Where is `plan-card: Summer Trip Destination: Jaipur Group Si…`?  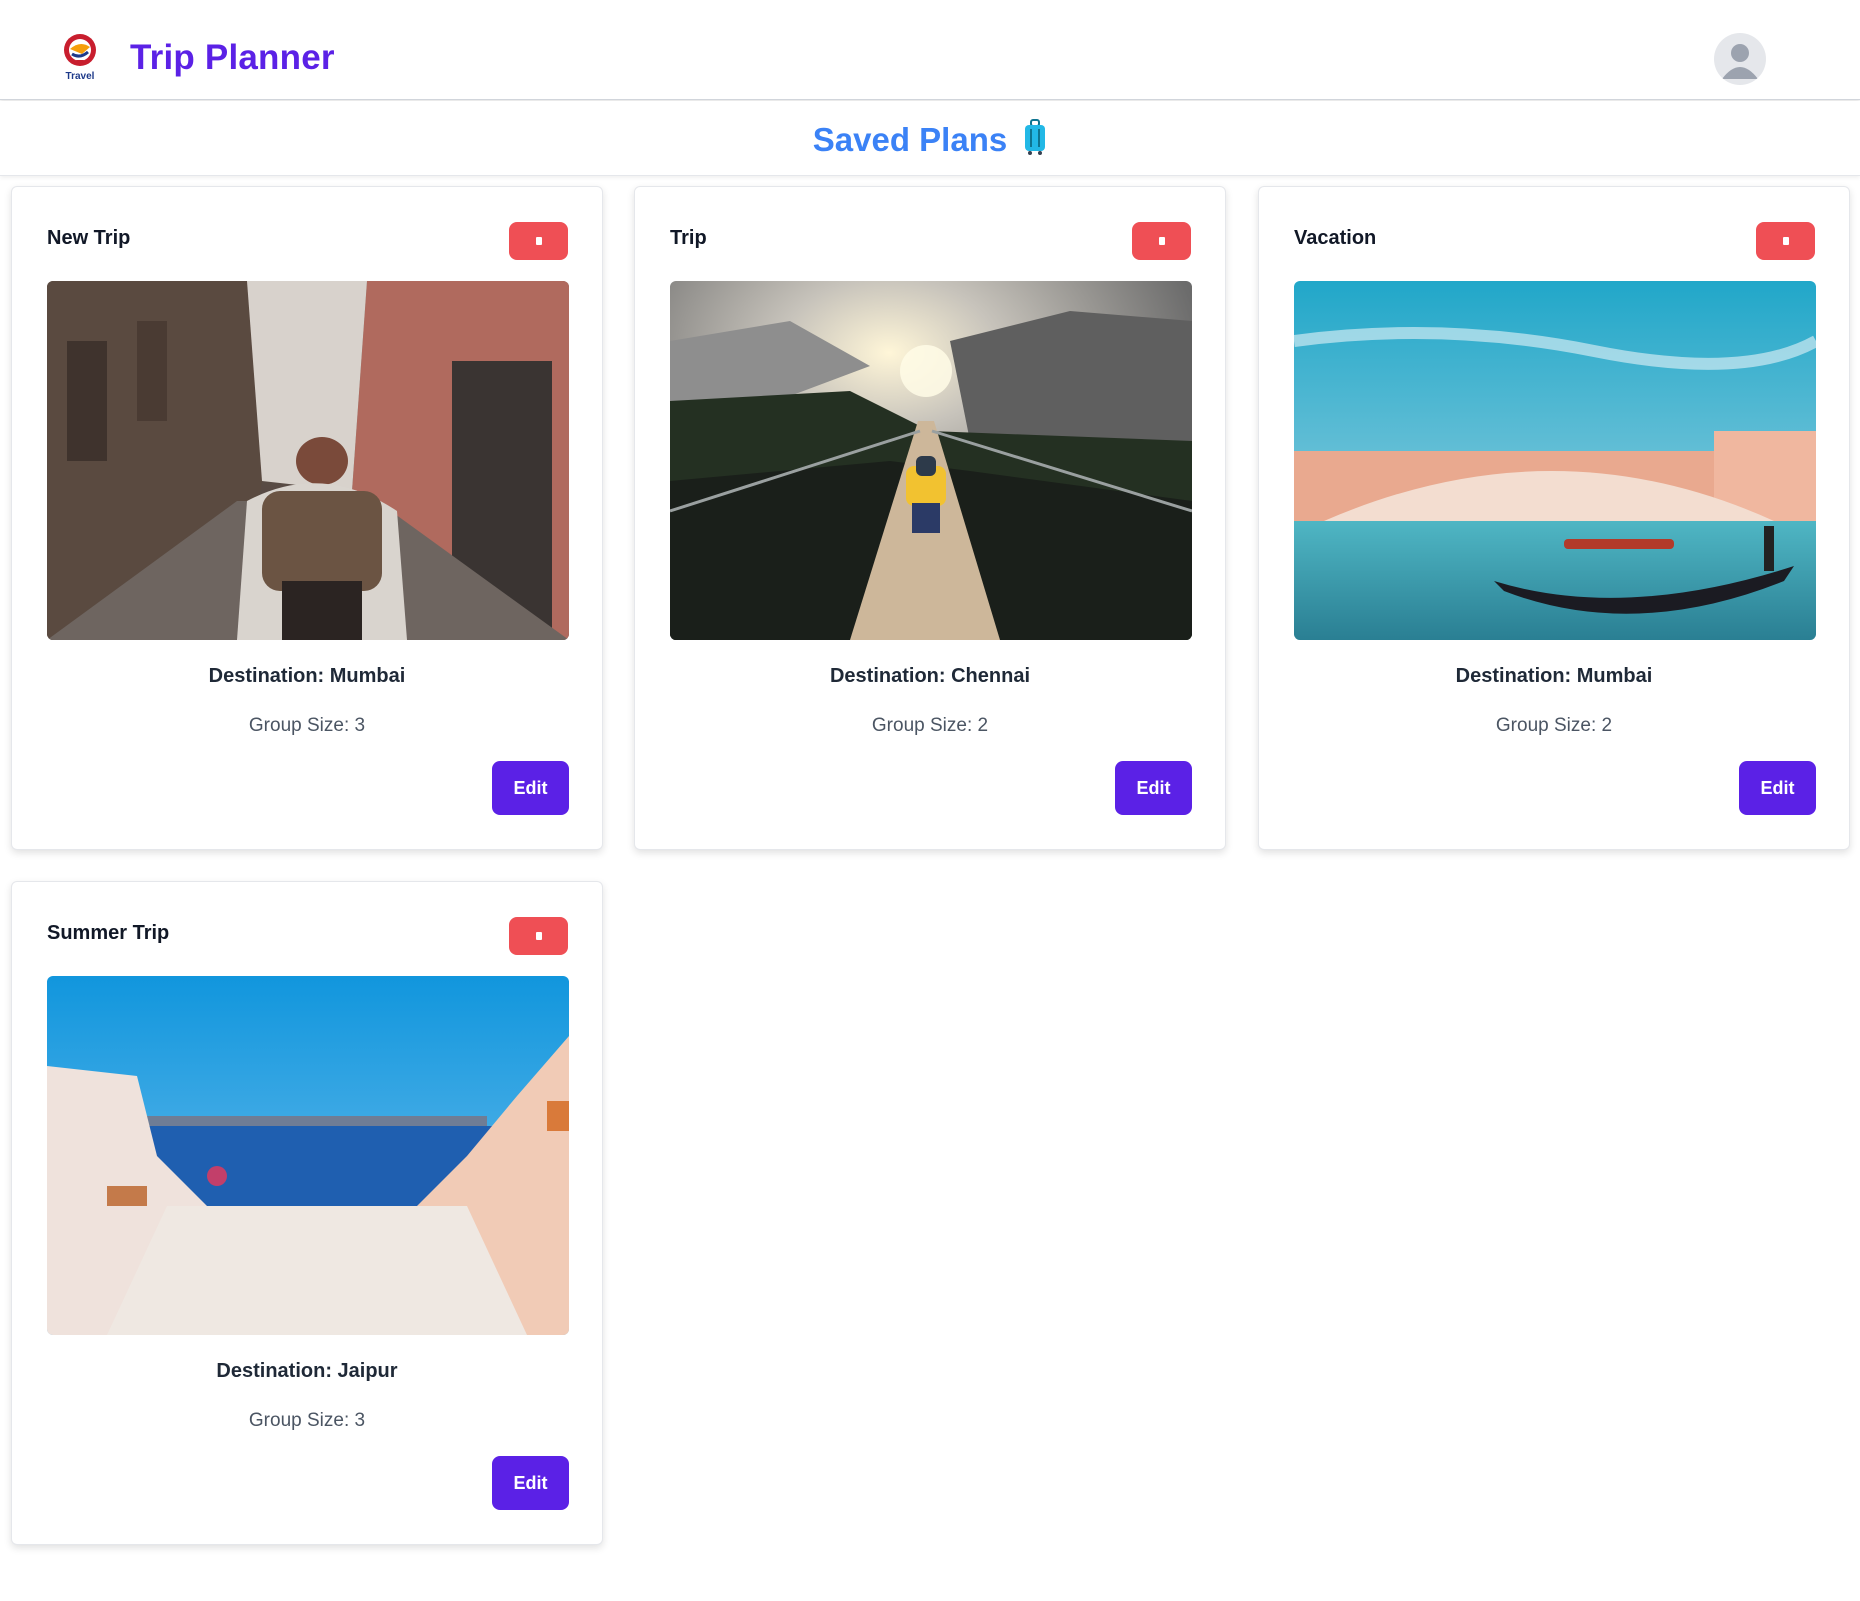 plan-card: Summer Trip Destination: Jaipur Group Si… is located at coordinates (307, 1213).